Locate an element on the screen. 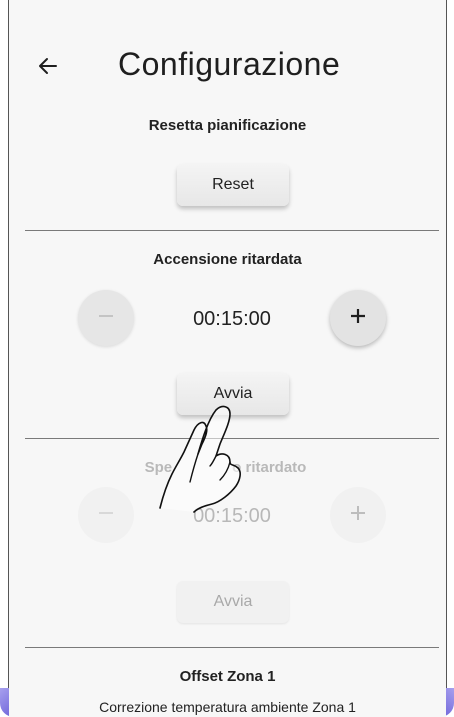  offset-zone-subtitle: Correzione temperatura ambiente Zona 1 is located at coordinates (227, 707).